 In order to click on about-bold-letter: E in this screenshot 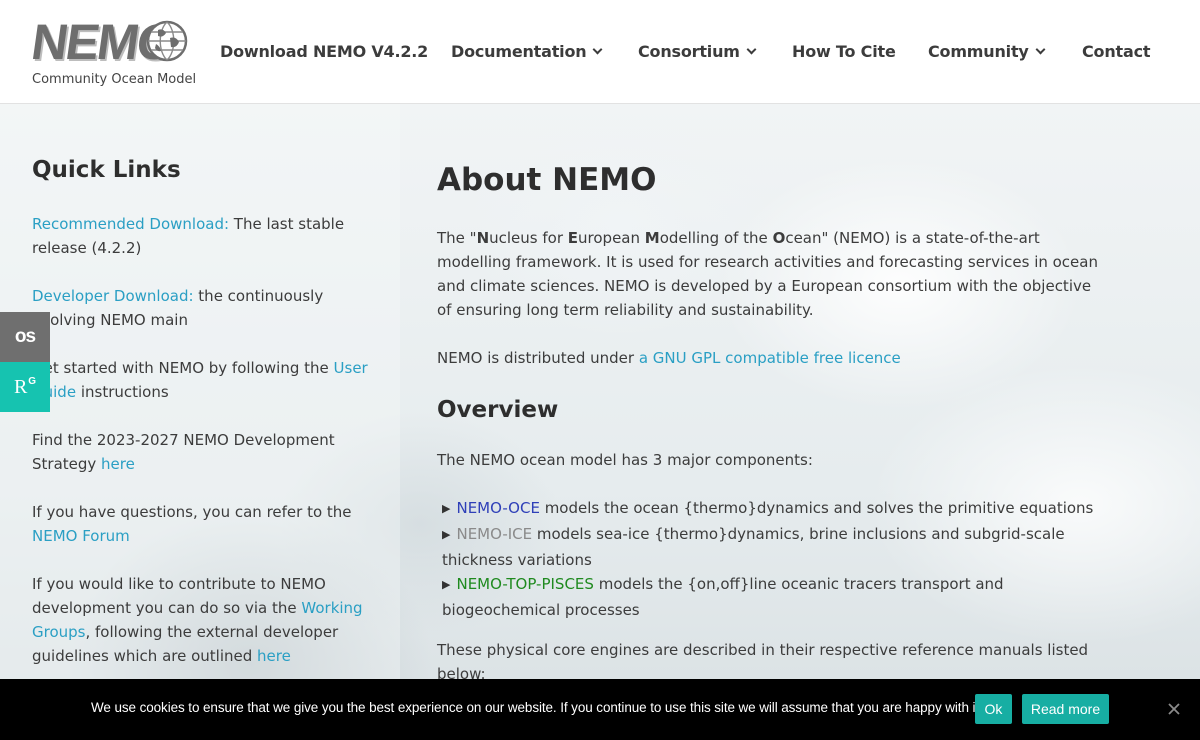, I will do `click(573, 238)`.